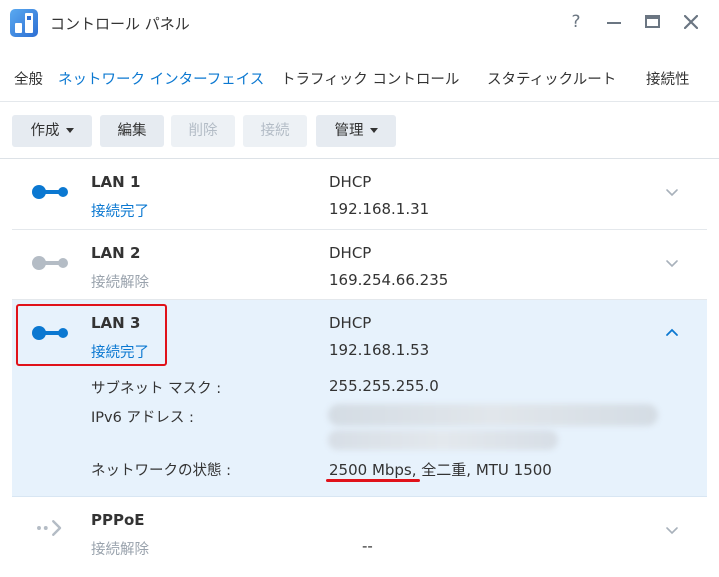 This screenshot has width=719, height=577. Describe the element at coordinates (116, 182) in the screenshot. I see `interface-name: LAN 1` at that location.